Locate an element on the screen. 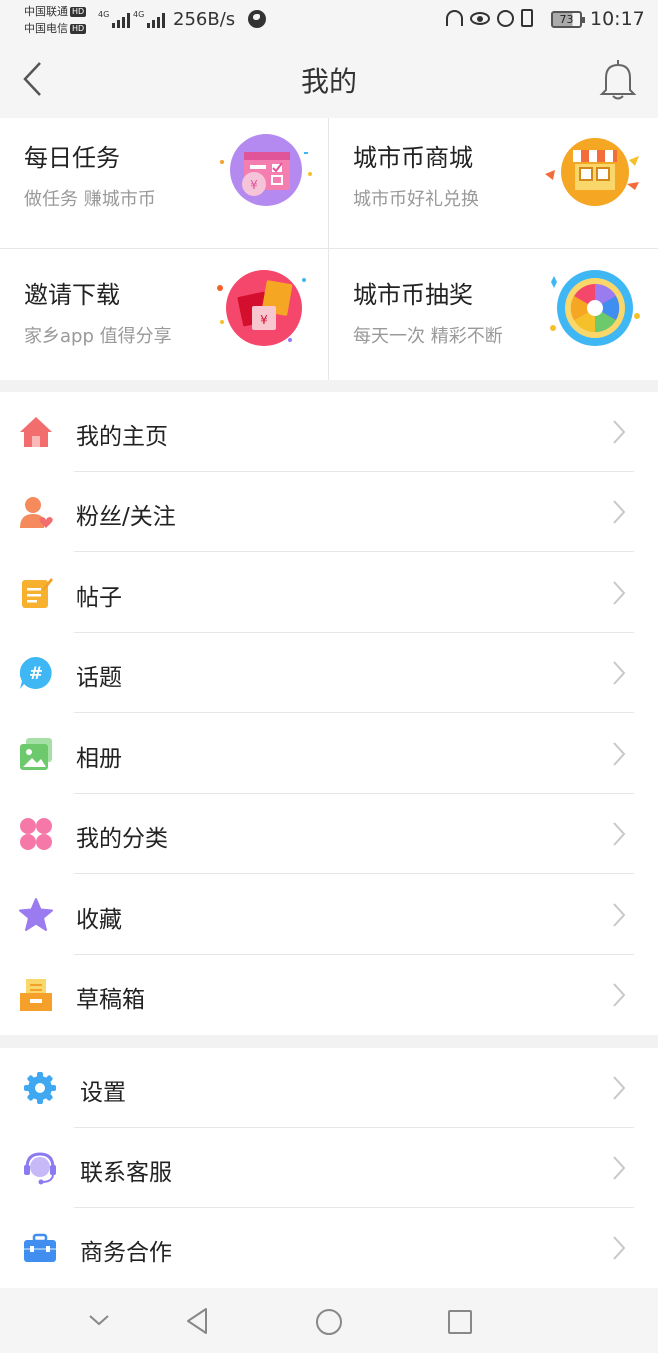  grid-item-title: 城市币抽奖 is located at coordinates (413, 295).